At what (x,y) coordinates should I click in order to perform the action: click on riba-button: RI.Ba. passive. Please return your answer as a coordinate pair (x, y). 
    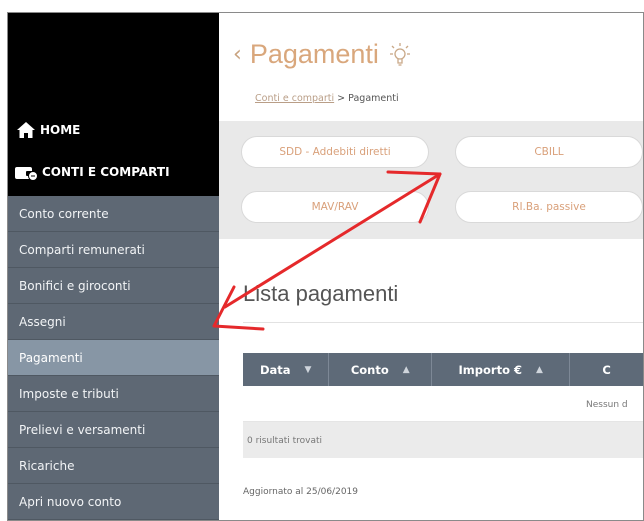
    Looking at the image, I should click on (549, 207).